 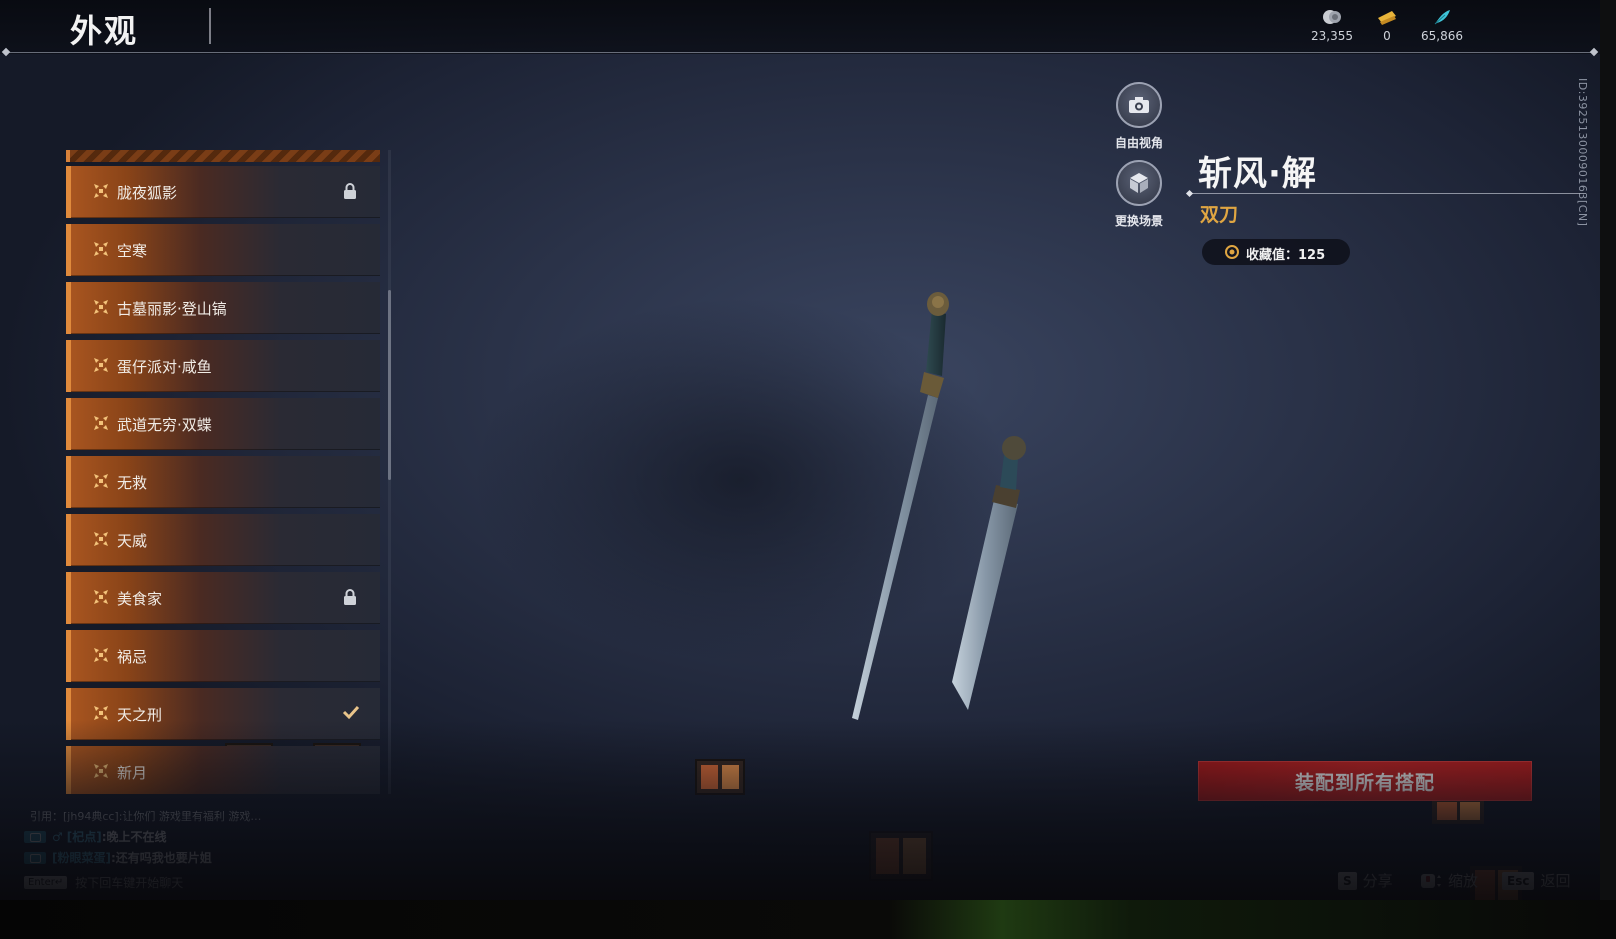 I want to click on currency-feathers: 65,866, so click(x=1442, y=25).